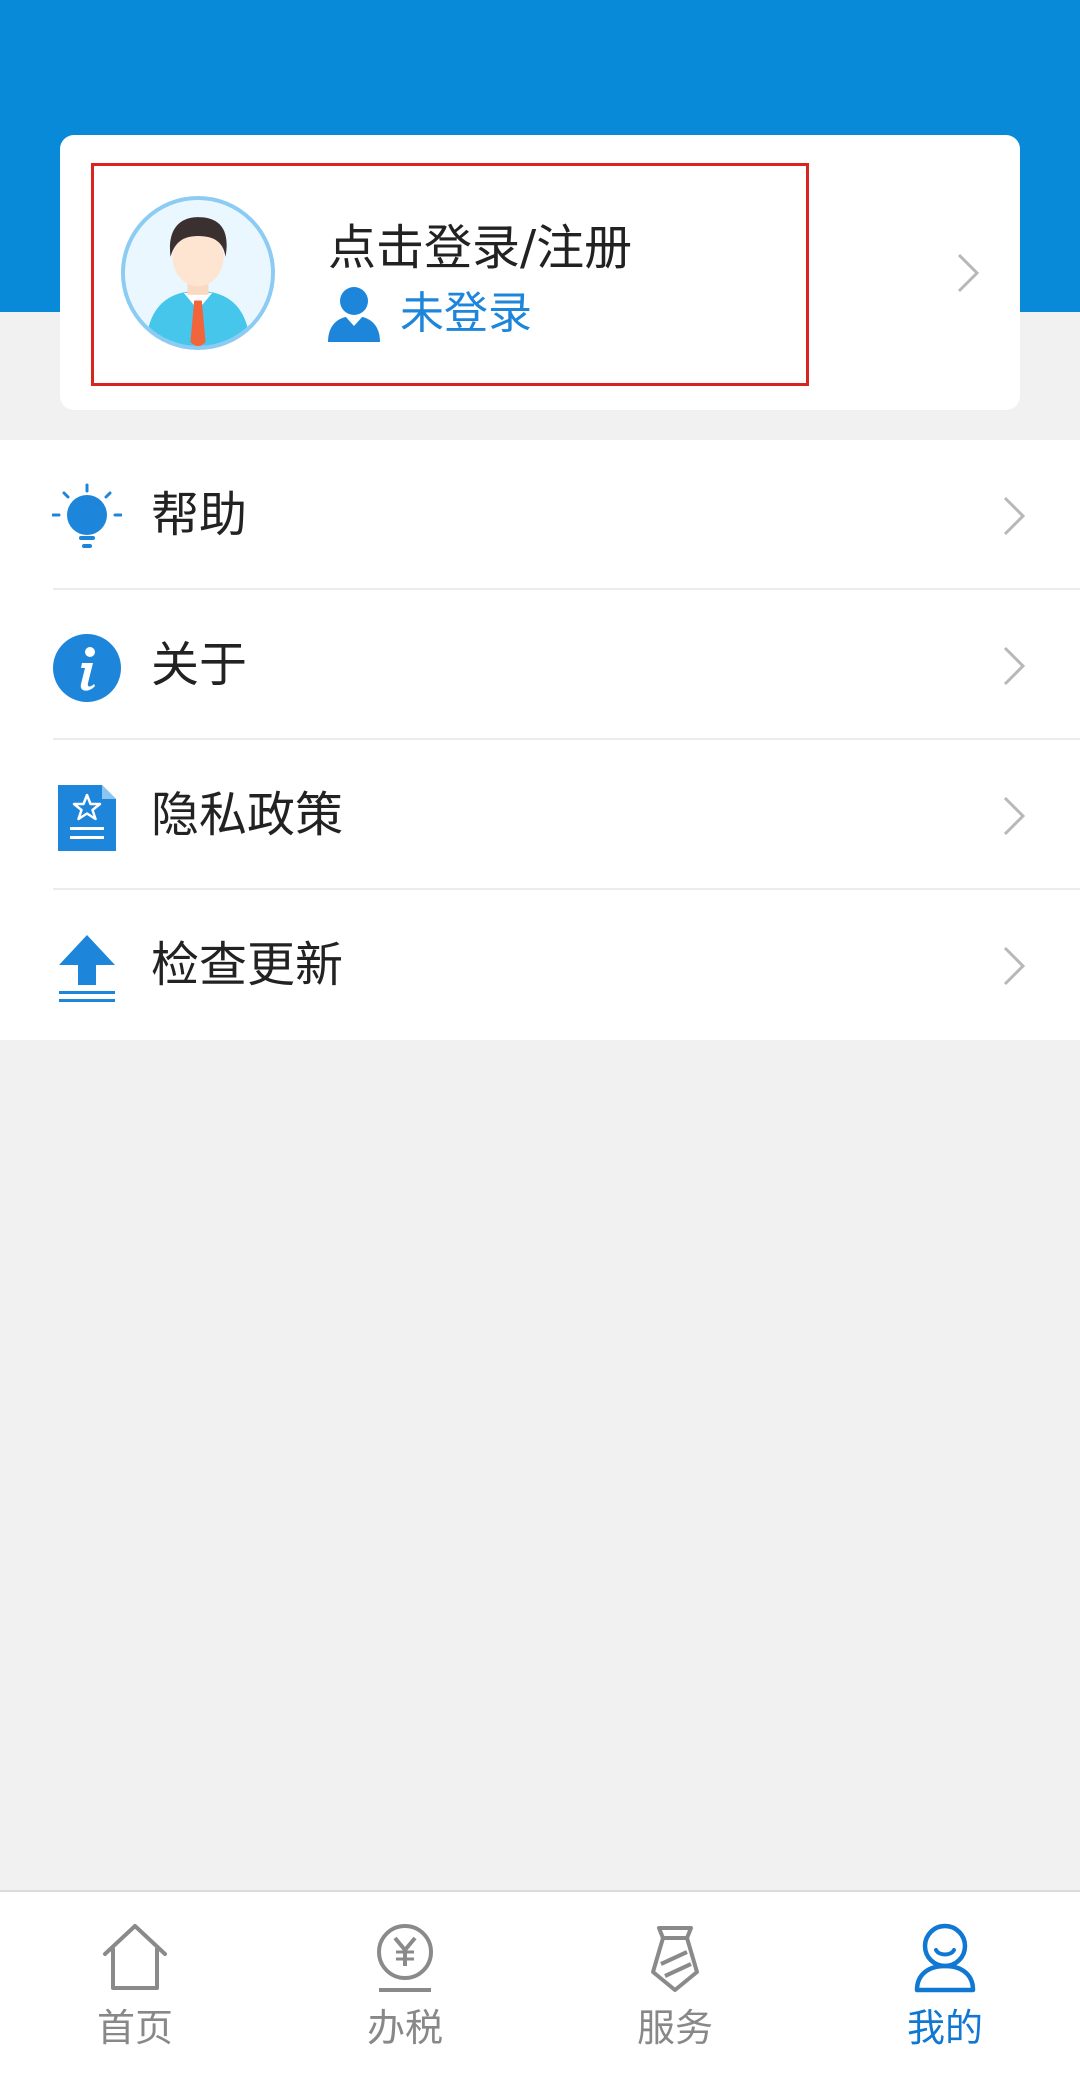  I want to click on tab-label: 服务, so click(674, 2028).